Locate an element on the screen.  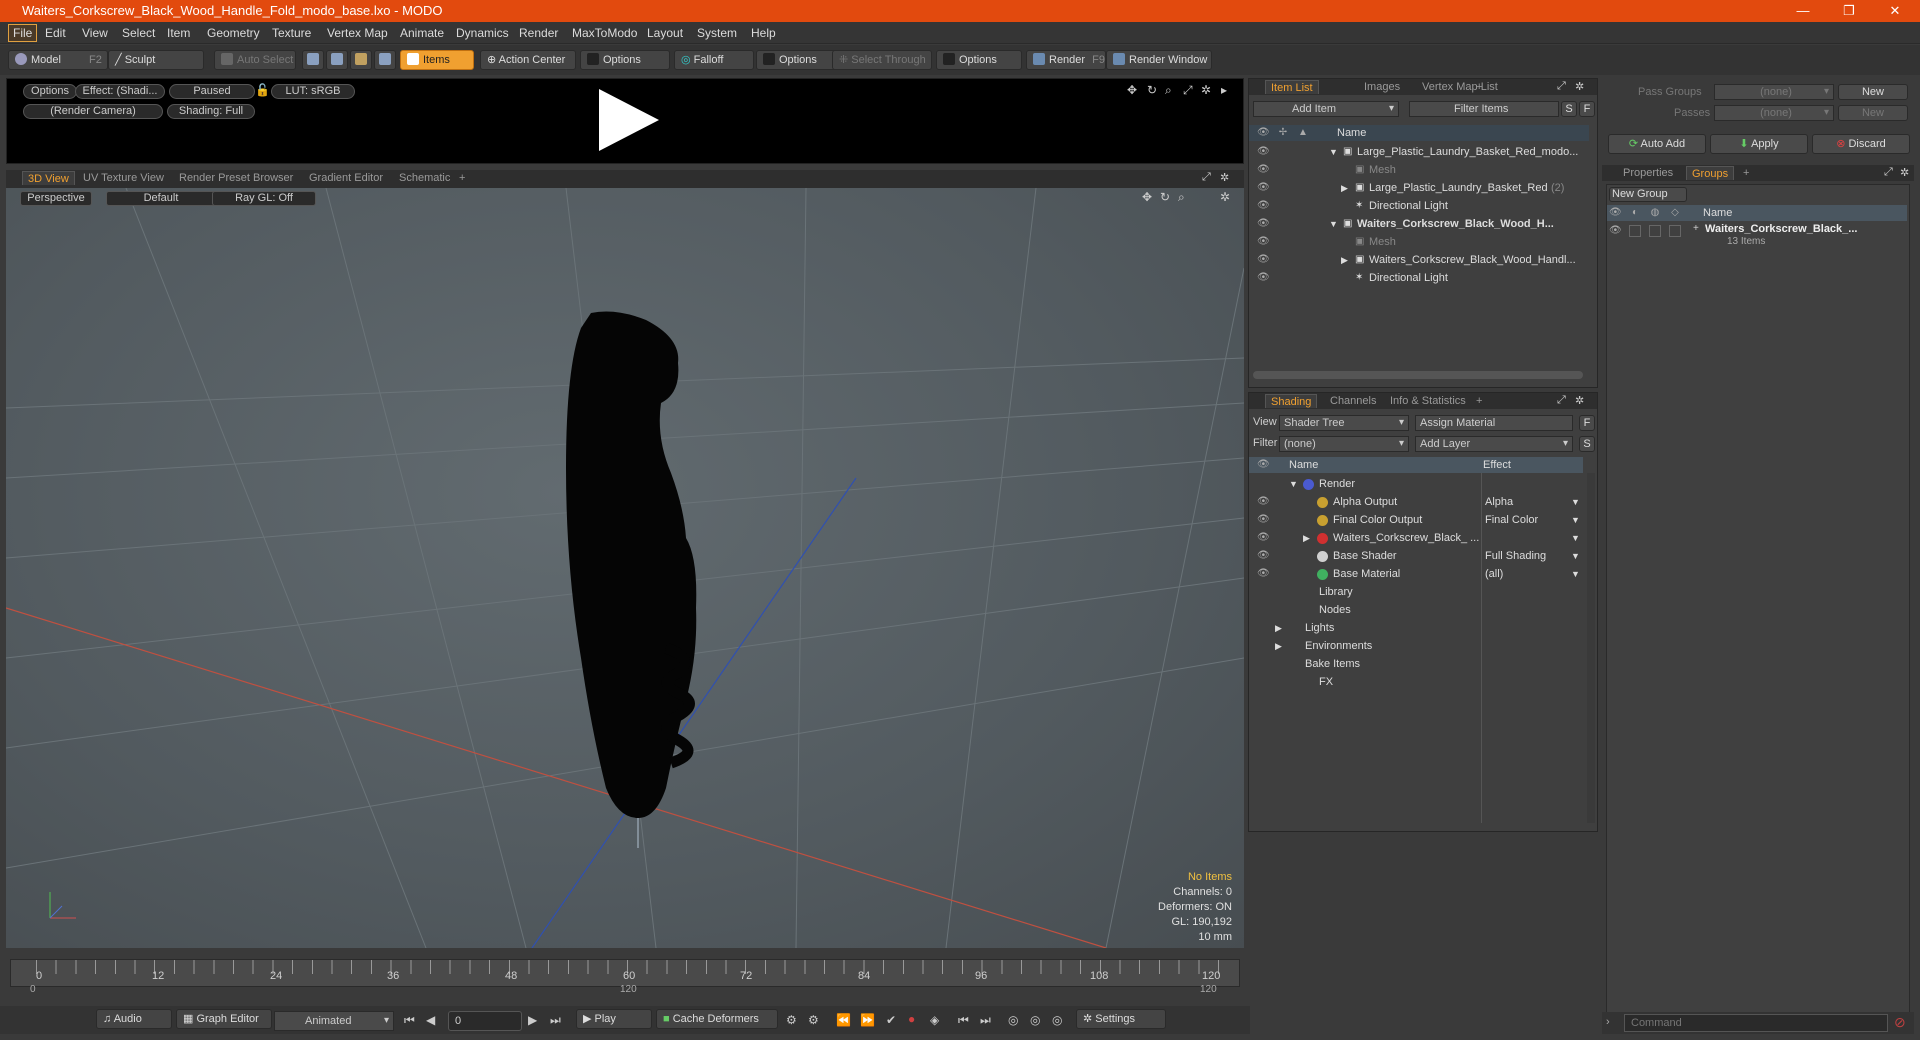
prev-key-icon: ⏪ is located at coordinates (843, 1020).